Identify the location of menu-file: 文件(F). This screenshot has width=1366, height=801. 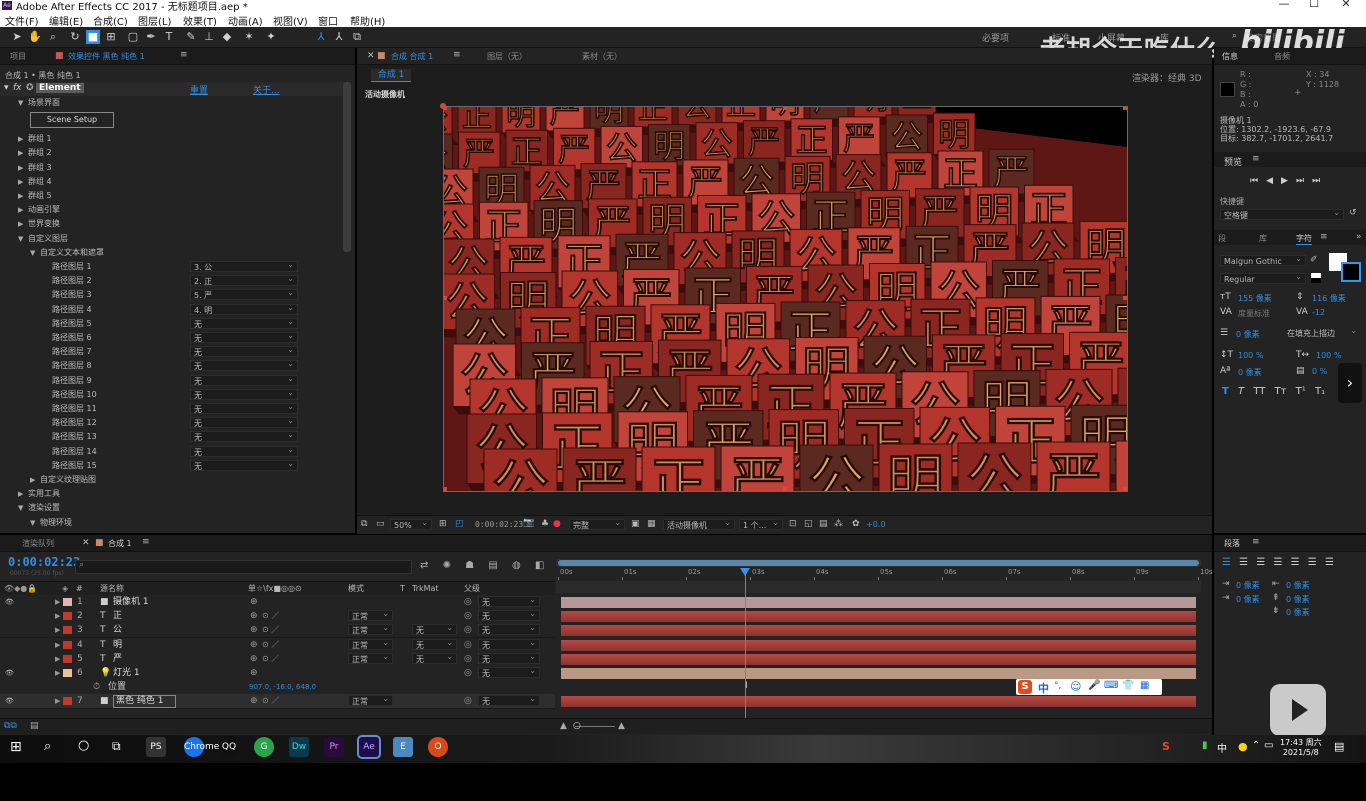
(22, 20).